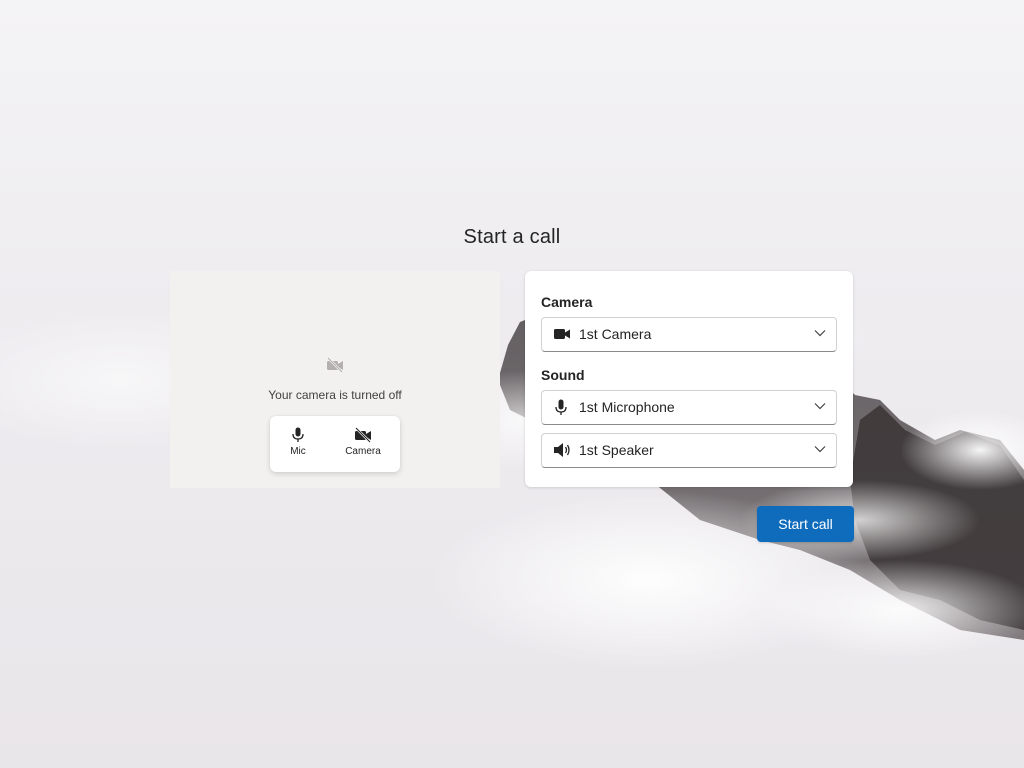  Describe the element at coordinates (689, 407) in the screenshot. I see `microphone-select: 1st Microphone` at that location.